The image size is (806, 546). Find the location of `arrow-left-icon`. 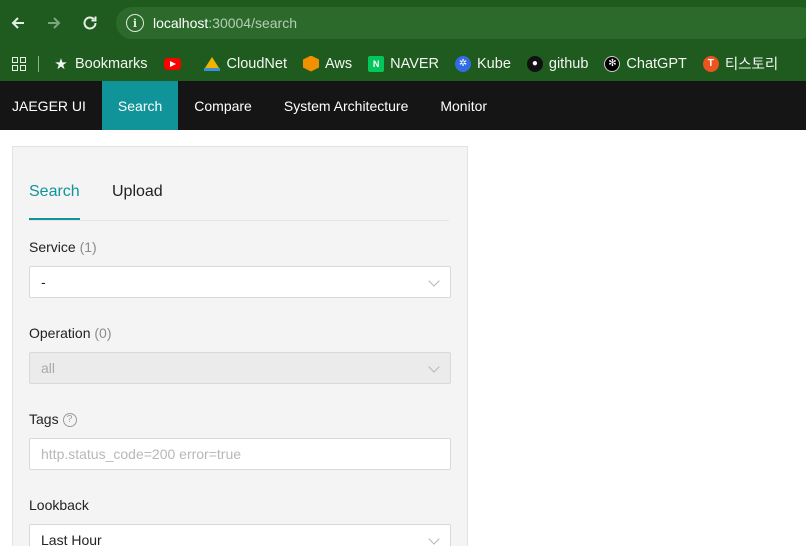

arrow-left-icon is located at coordinates (17, 23).